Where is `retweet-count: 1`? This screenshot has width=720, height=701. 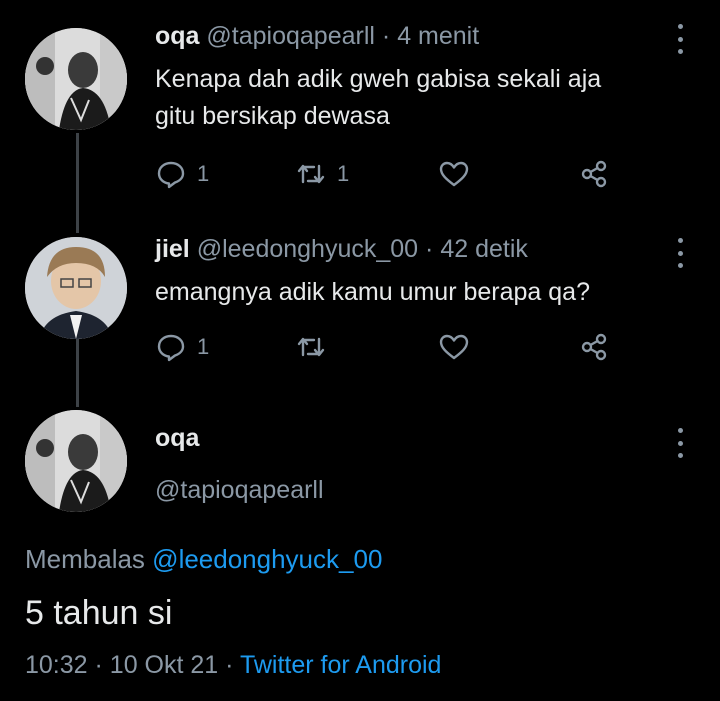
retweet-count: 1 is located at coordinates (343, 173).